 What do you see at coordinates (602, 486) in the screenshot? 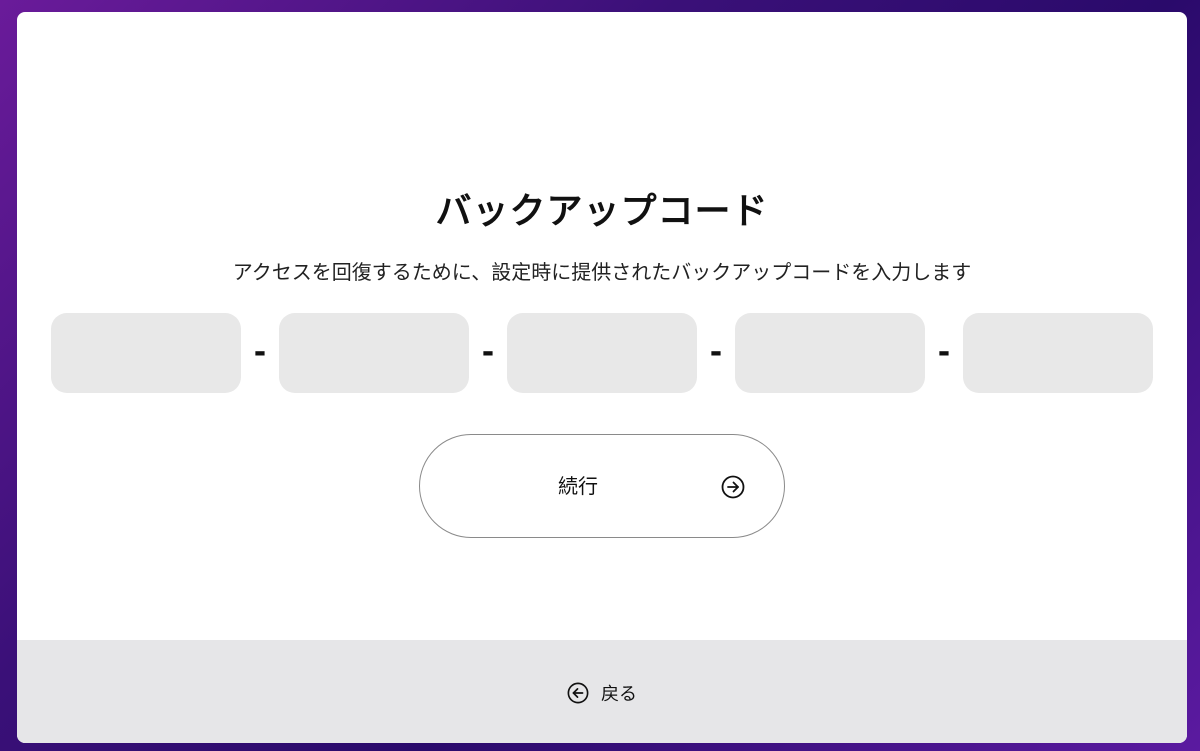
I see `continue-button: 続行` at bounding box center [602, 486].